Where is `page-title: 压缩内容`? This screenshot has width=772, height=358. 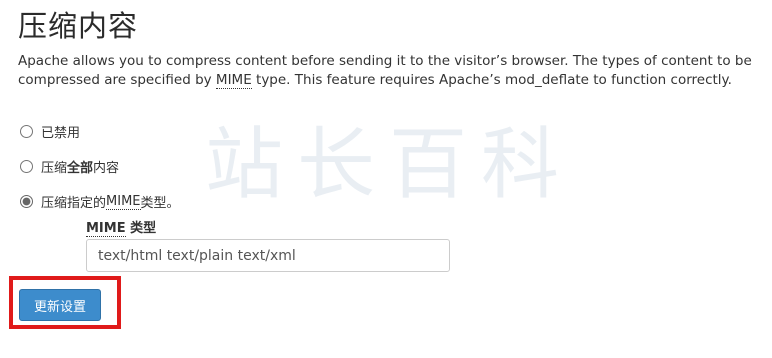 page-title: 压缩内容 is located at coordinates (78, 26).